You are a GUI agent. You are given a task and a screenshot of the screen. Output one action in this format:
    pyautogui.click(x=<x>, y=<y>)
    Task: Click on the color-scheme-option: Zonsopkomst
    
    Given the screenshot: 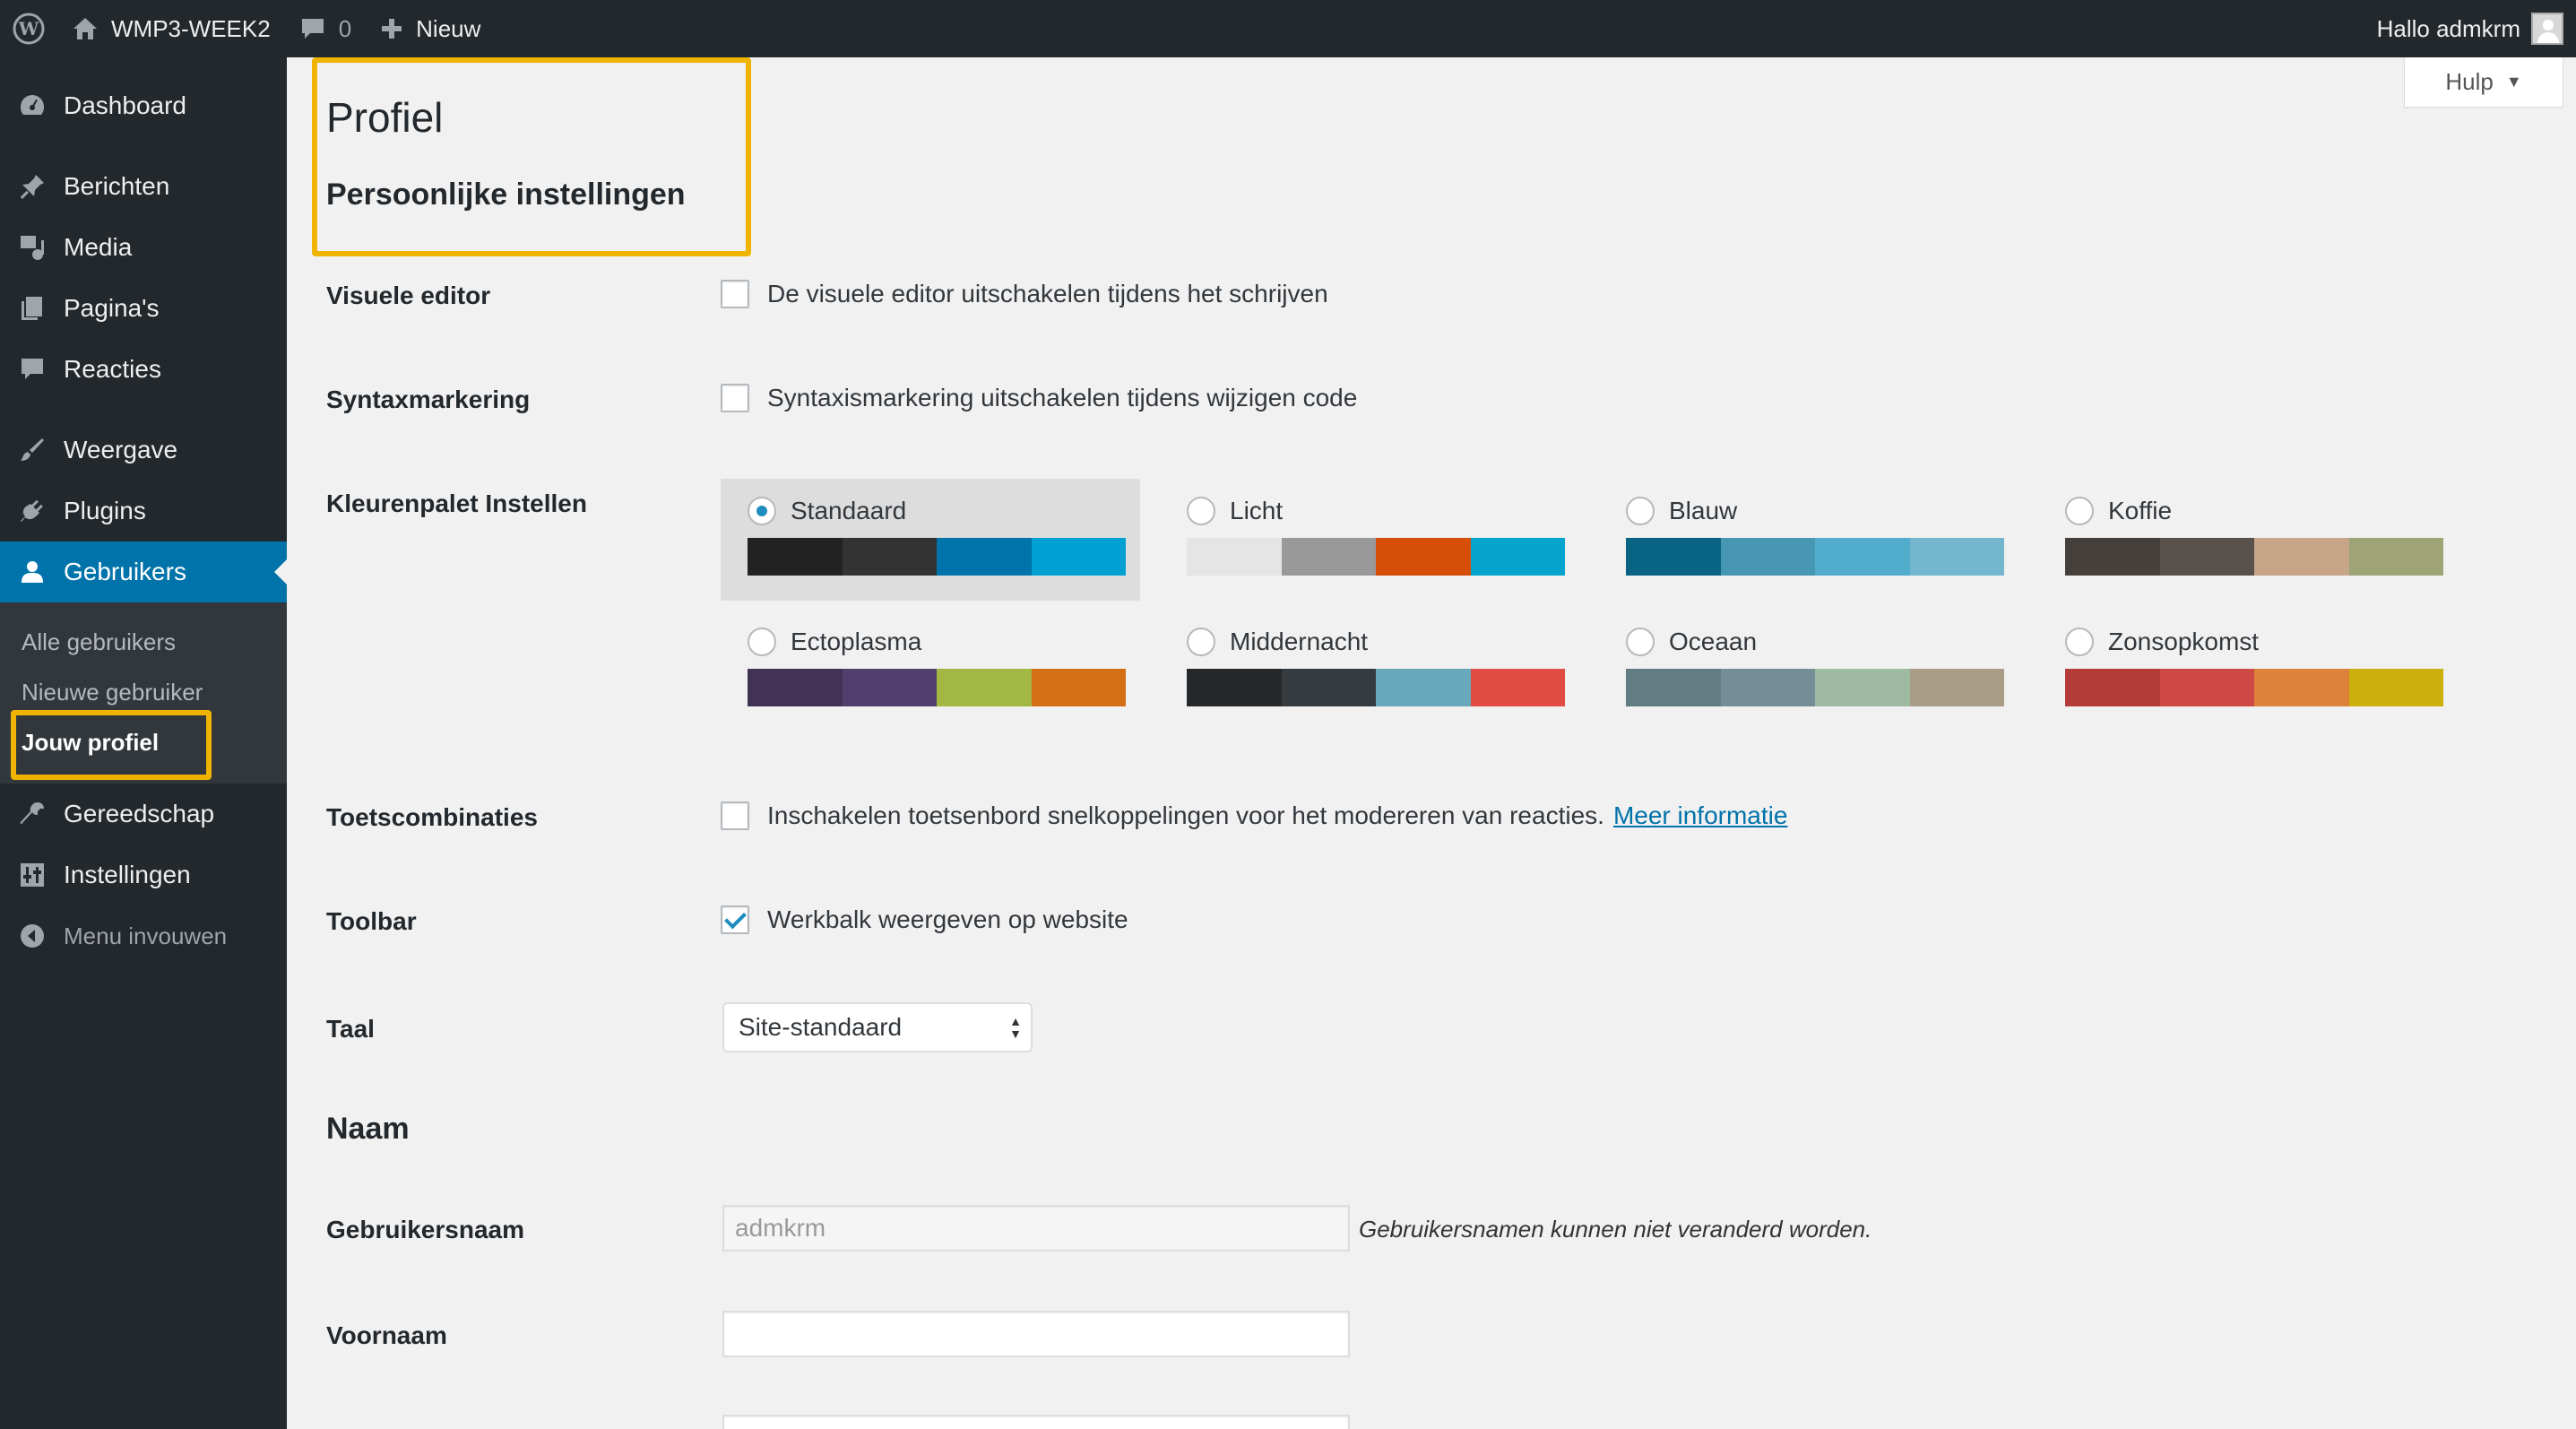 What is the action you would take?
    pyautogui.click(x=2248, y=671)
    